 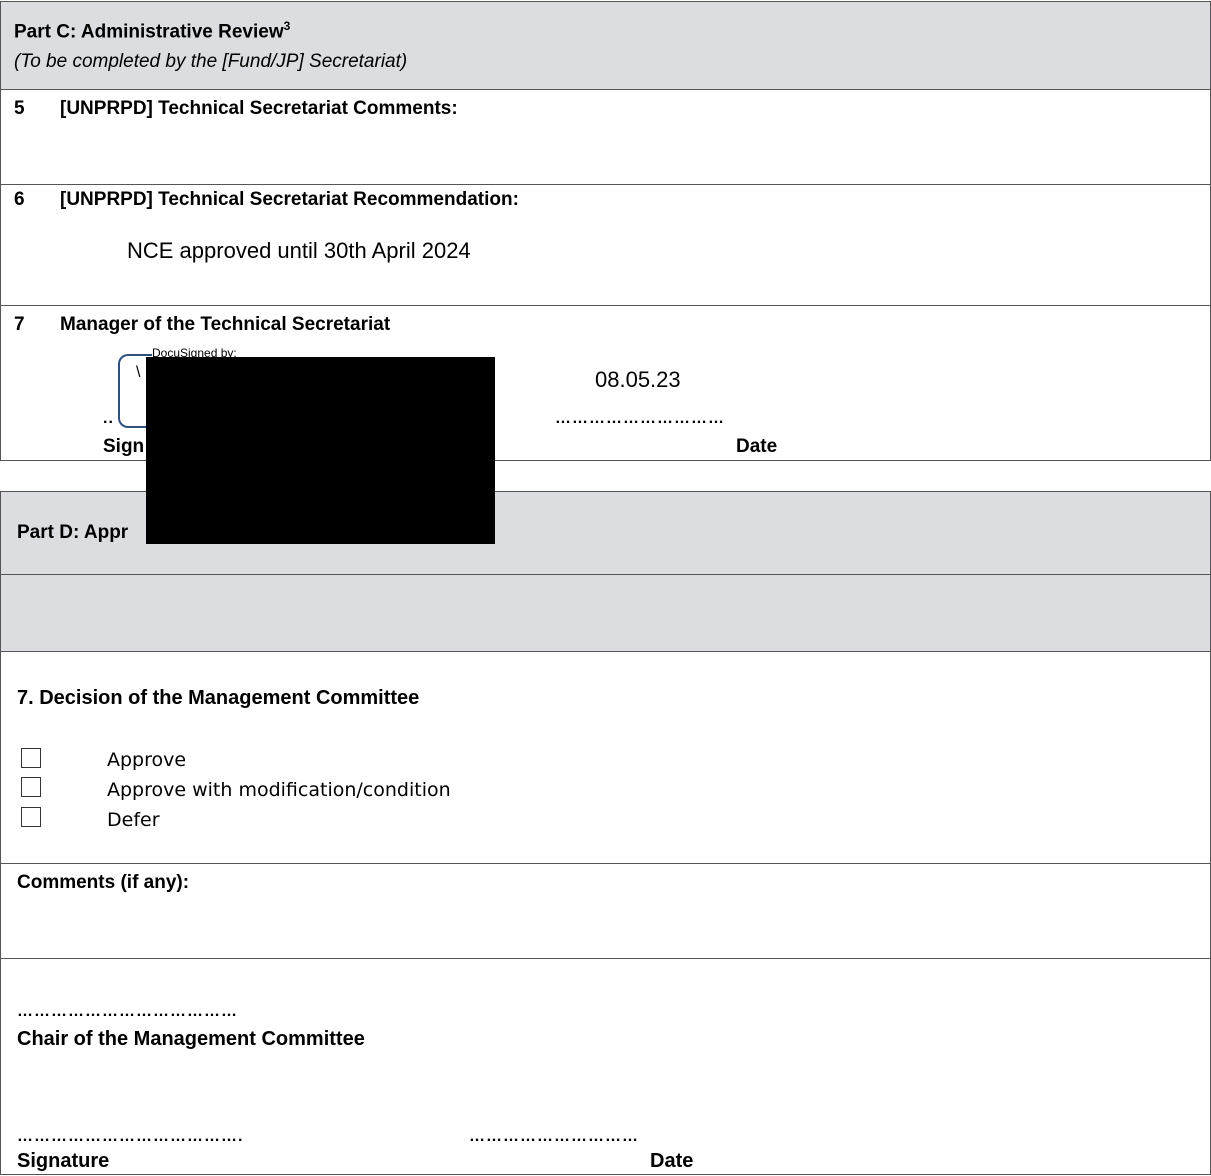 What do you see at coordinates (31, 758) in the screenshot?
I see `approve-checkbox` at bounding box center [31, 758].